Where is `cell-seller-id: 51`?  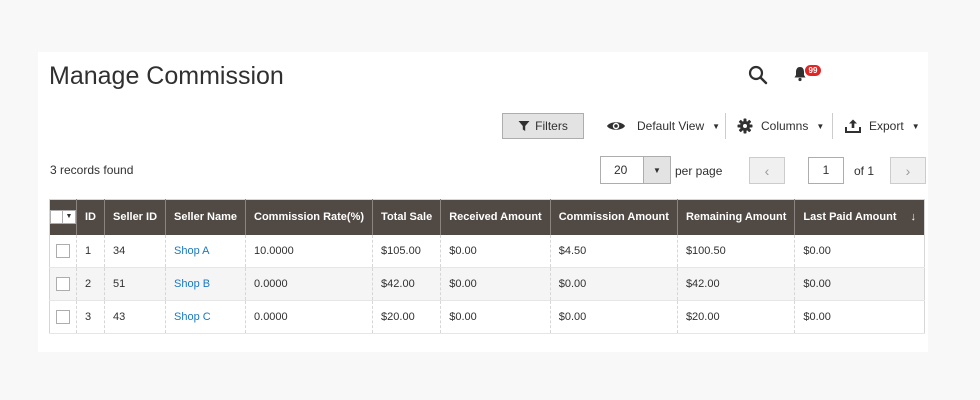 cell-seller-id: 51 is located at coordinates (134, 284).